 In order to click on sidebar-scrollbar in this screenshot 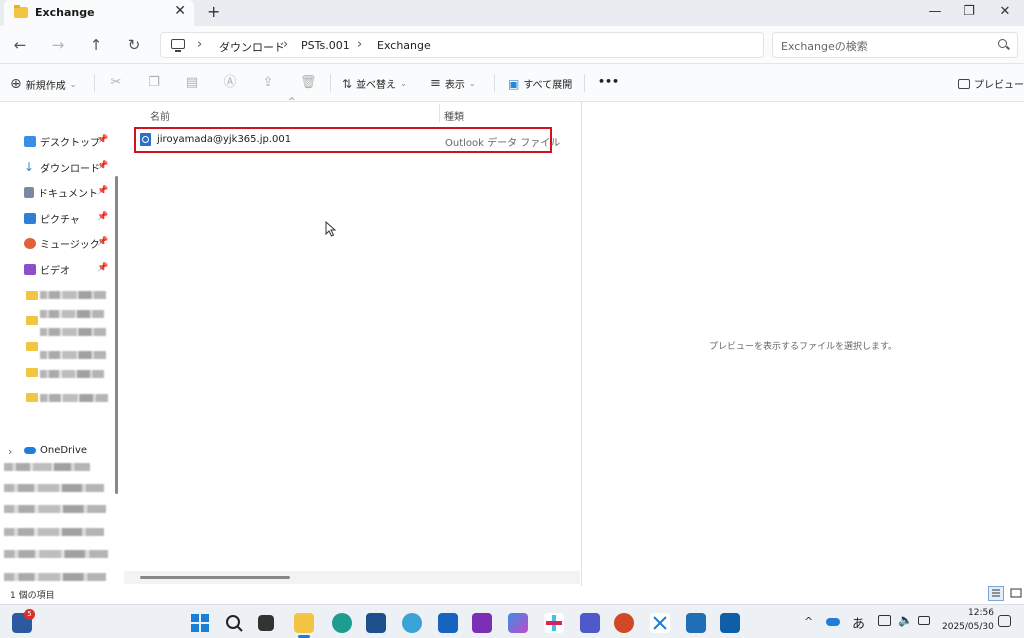, I will do `click(116, 335)`.